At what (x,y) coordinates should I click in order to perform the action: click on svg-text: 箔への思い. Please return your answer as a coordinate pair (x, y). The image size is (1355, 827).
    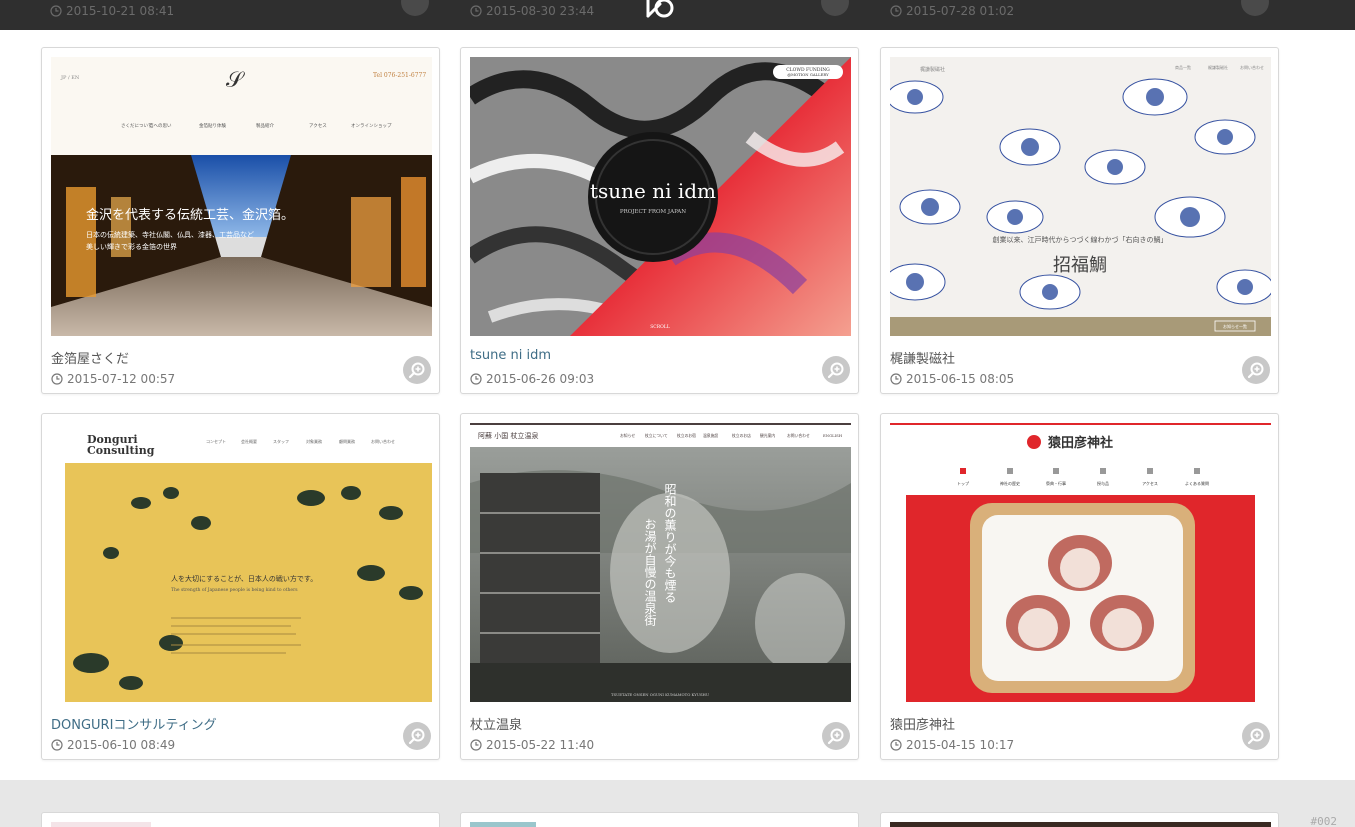
    Looking at the image, I should click on (160, 125).